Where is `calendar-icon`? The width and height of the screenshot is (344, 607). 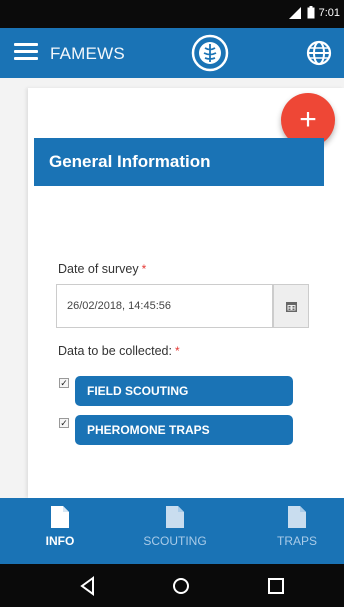
calendar-icon is located at coordinates (291, 306).